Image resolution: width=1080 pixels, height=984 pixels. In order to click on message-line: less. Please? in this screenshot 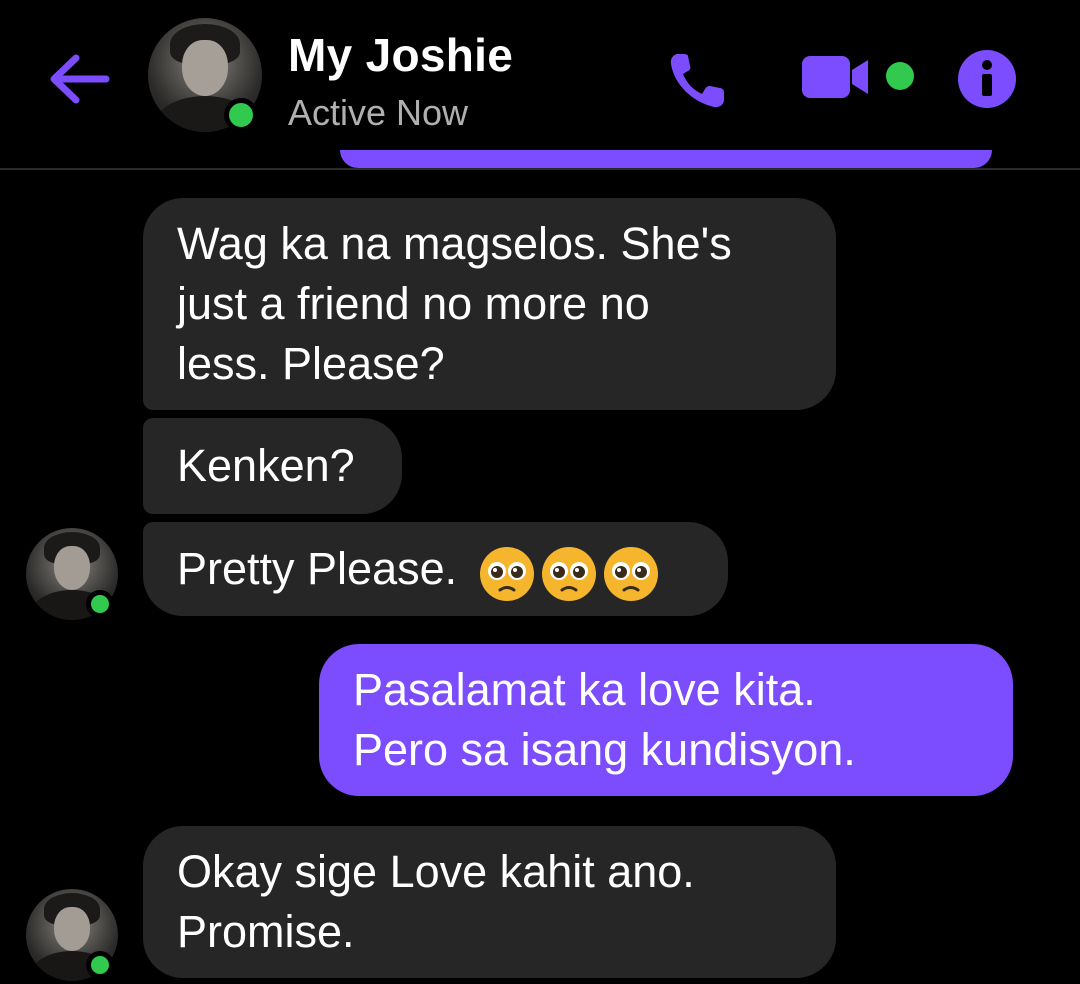, I will do `click(311, 363)`.